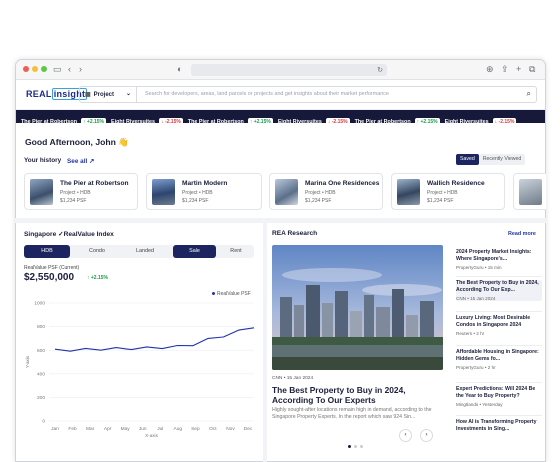 Image resolution: width=560 pixels, height=462 pixels. I want to click on x-tick-label: Oct, so click(213, 429).